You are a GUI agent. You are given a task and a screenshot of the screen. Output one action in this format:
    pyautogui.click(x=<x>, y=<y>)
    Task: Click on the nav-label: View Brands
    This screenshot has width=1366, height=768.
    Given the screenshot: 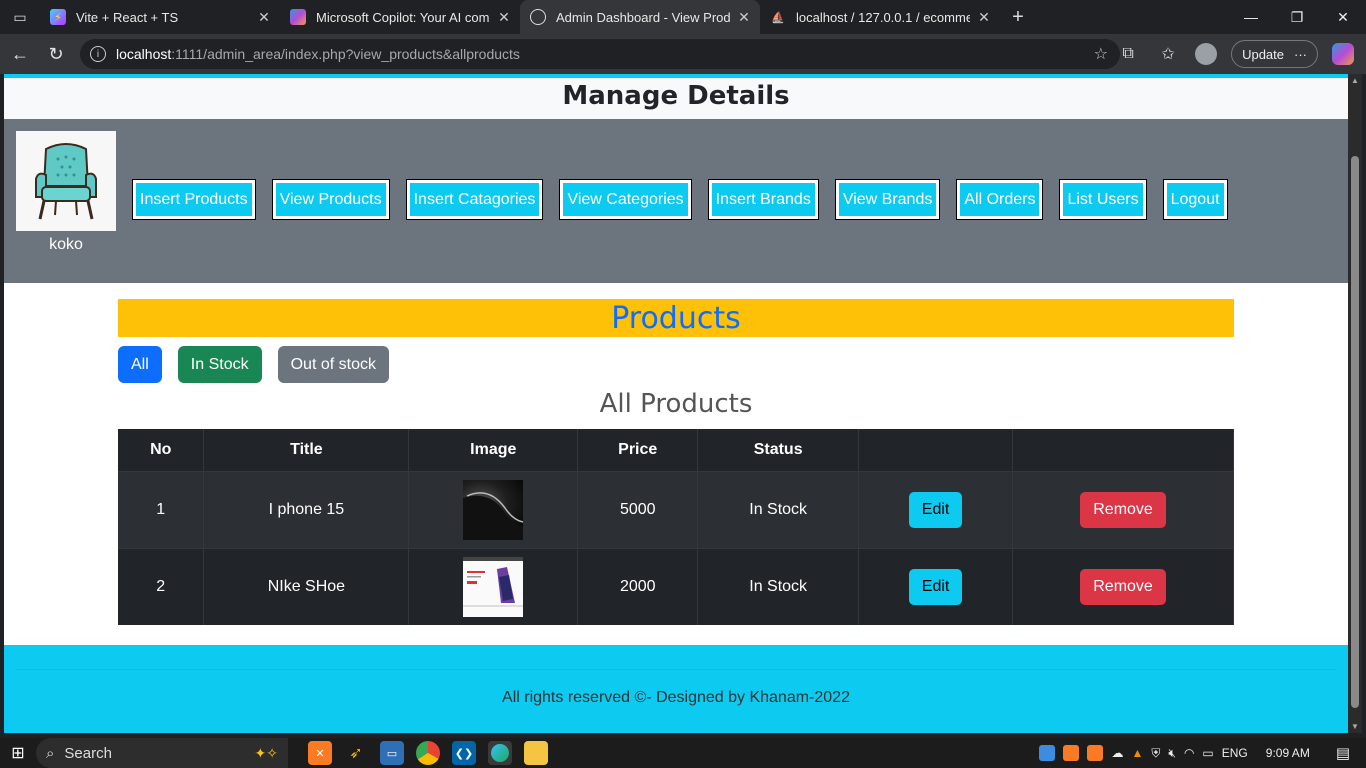 What is the action you would take?
    pyautogui.click(x=887, y=199)
    